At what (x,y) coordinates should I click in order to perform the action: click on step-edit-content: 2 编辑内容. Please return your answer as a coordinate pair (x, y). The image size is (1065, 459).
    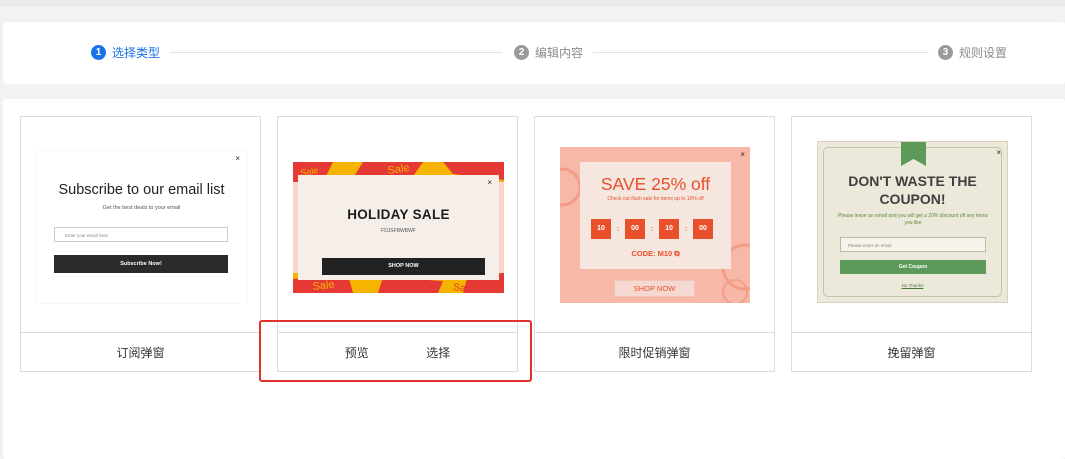
    Looking at the image, I should click on (548, 52).